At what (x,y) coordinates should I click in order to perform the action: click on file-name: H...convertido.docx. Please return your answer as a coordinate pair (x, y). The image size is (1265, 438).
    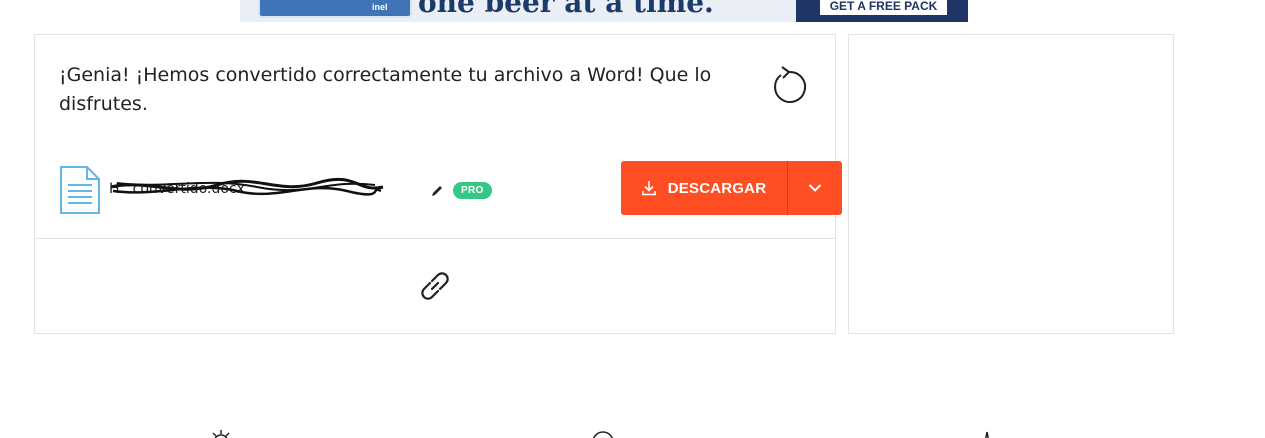
    Looking at the image, I should click on (177, 189).